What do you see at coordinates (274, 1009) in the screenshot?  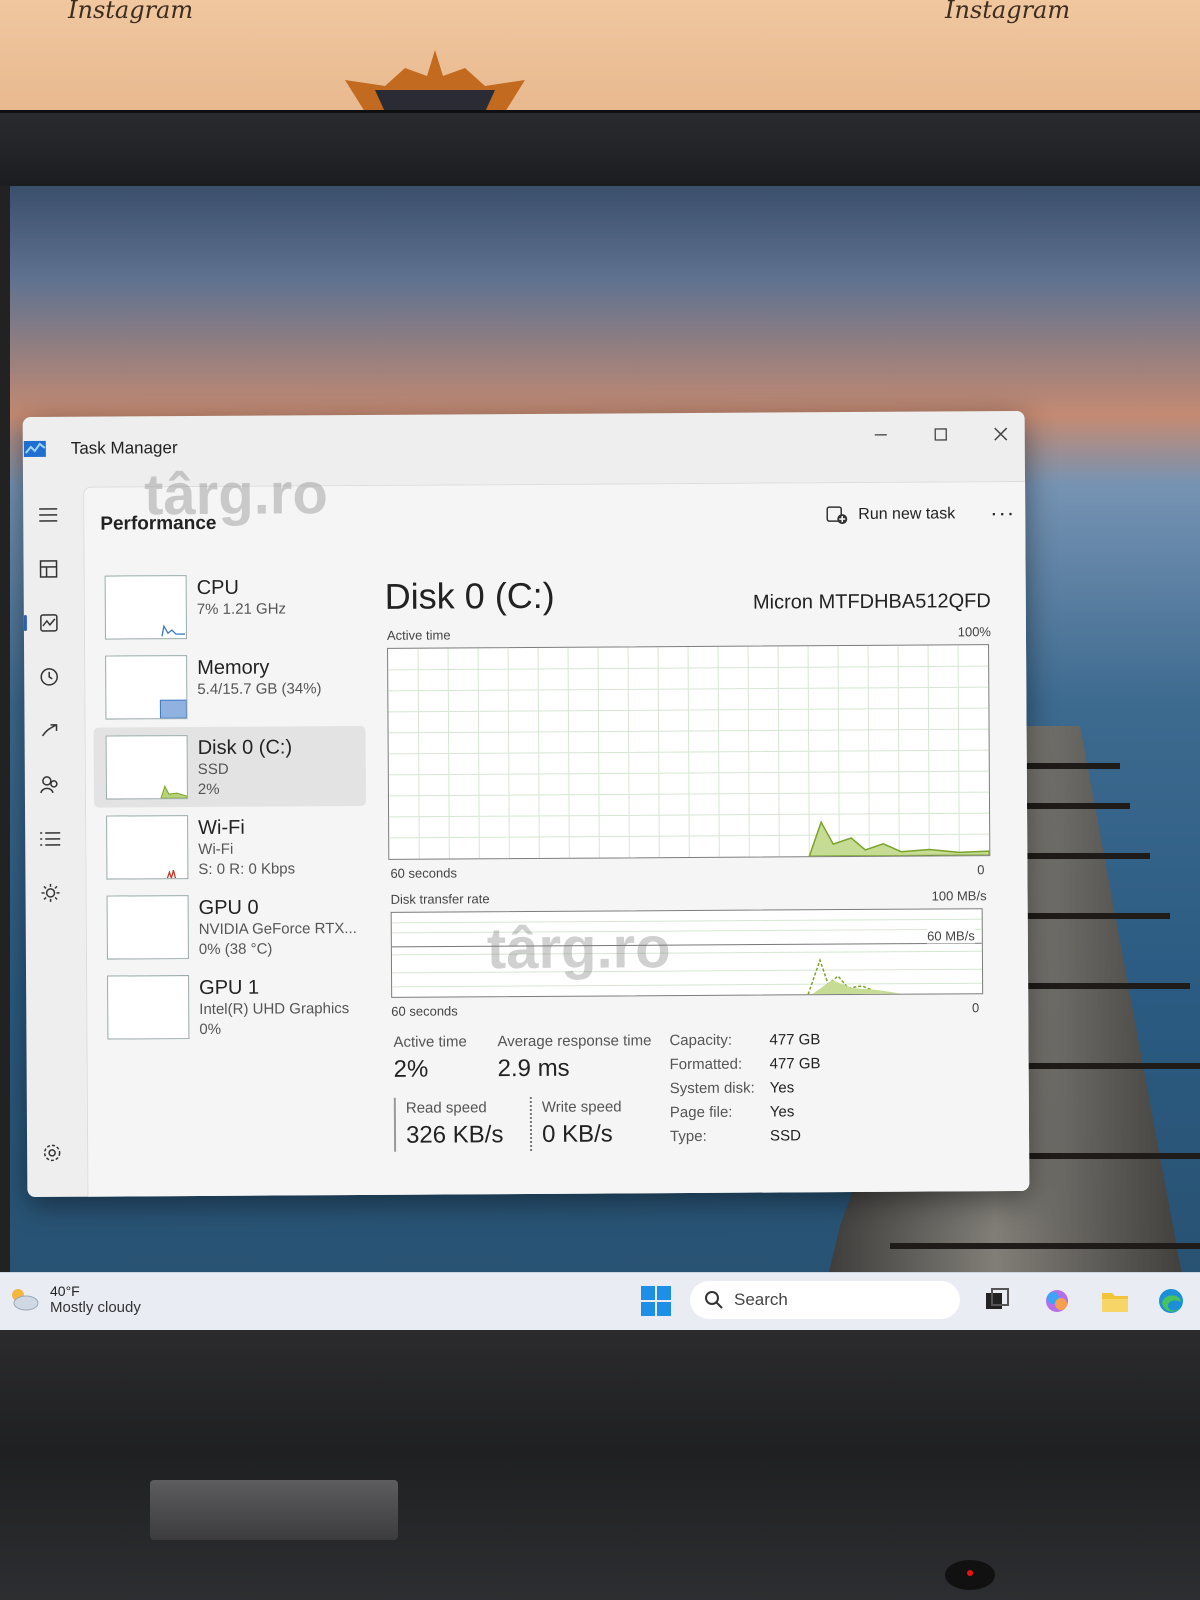 I see `device-detail: Intel(R) UHD Graphics` at bounding box center [274, 1009].